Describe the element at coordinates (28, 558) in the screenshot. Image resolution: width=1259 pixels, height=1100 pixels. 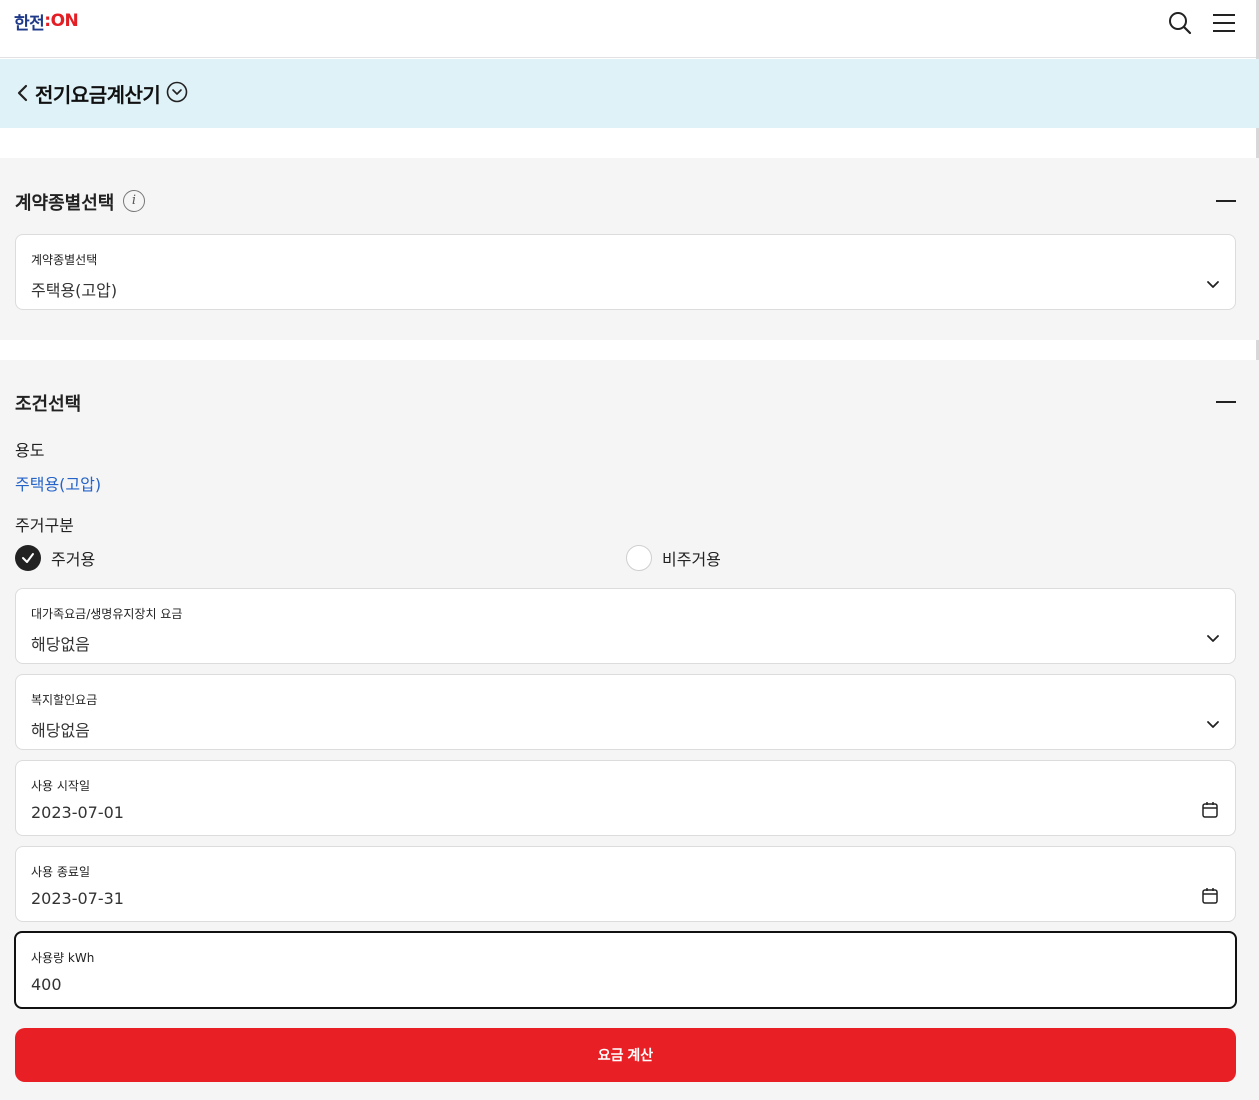
I see `checkmark-icon` at that location.